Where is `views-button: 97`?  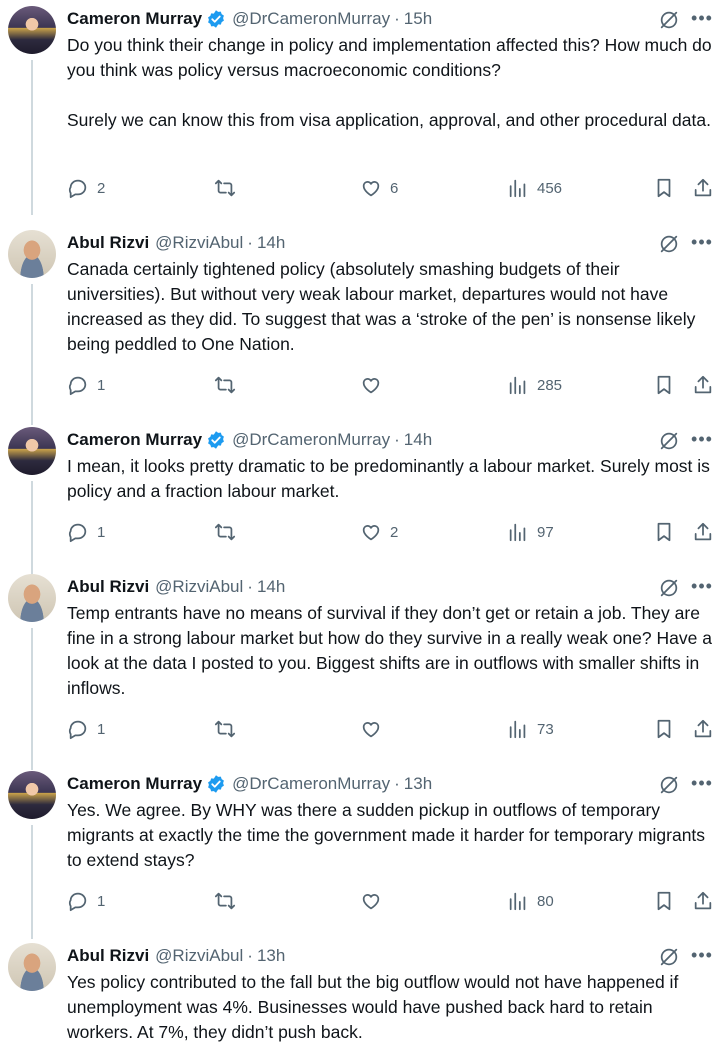 views-button: 97 is located at coordinates (530, 532).